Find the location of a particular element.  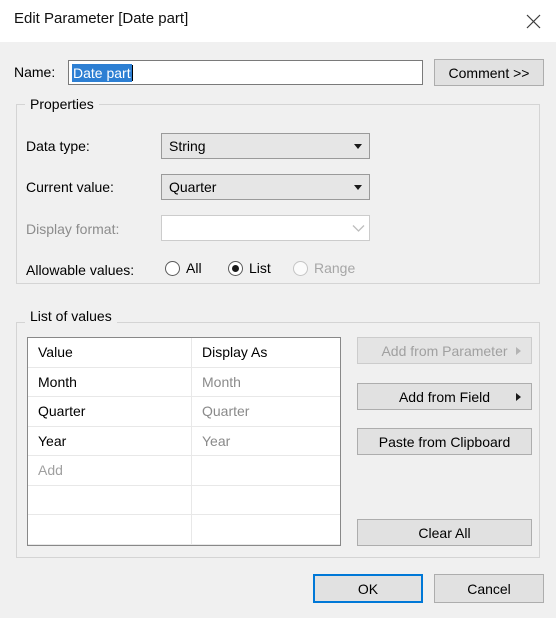

display-format-label: Display format: is located at coordinates (73, 229).